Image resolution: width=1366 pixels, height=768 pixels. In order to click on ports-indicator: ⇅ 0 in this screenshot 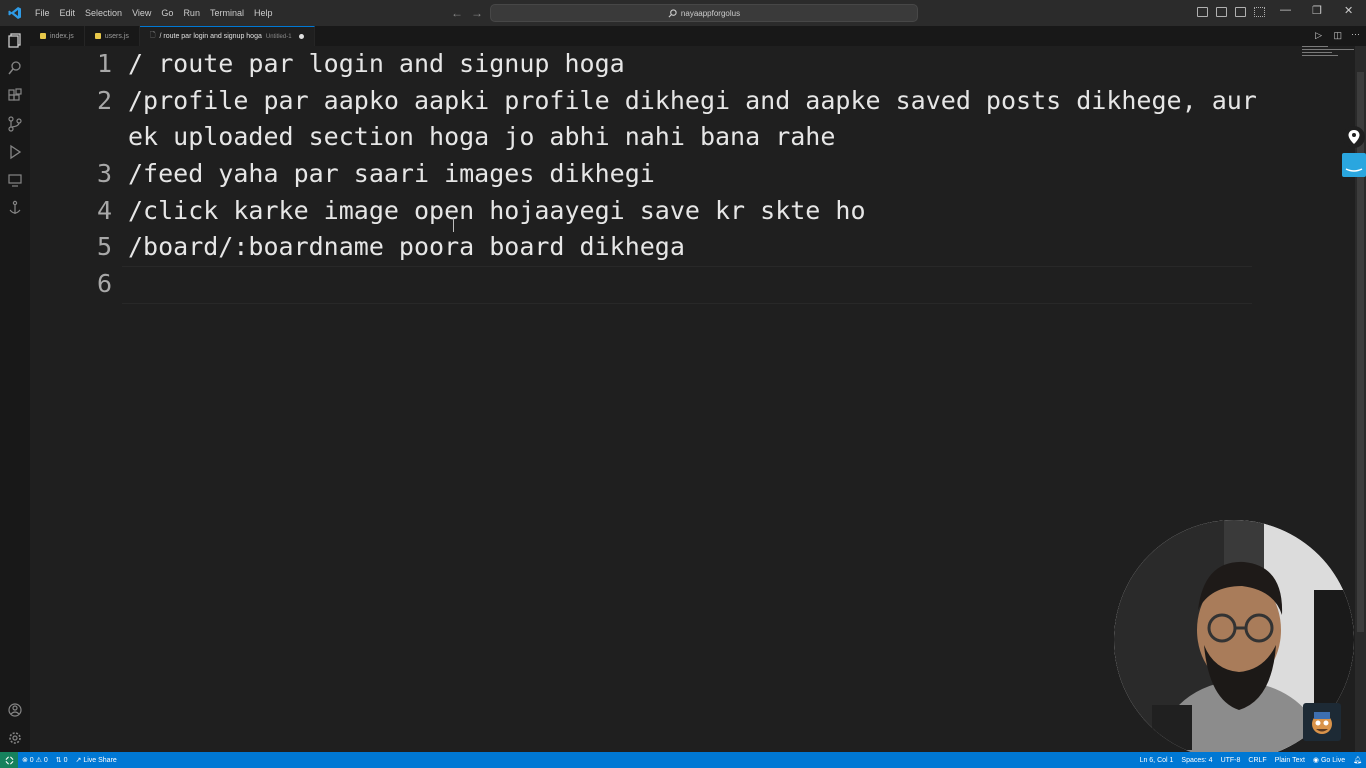, I will do `click(62, 760)`.